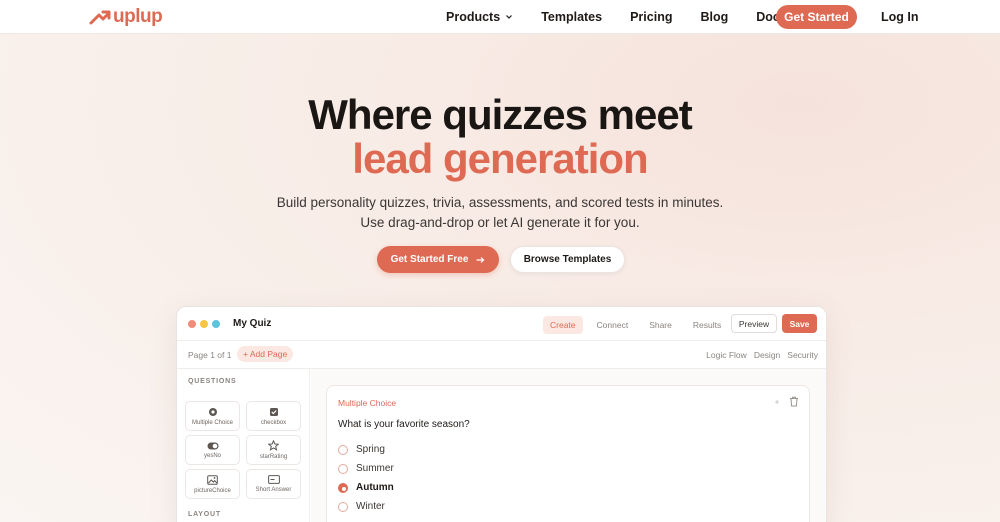 The height and width of the screenshot is (522, 1000). What do you see at coordinates (192, 324) in the screenshot?
I see `window-dot-red` at bounding box center [192, 324].